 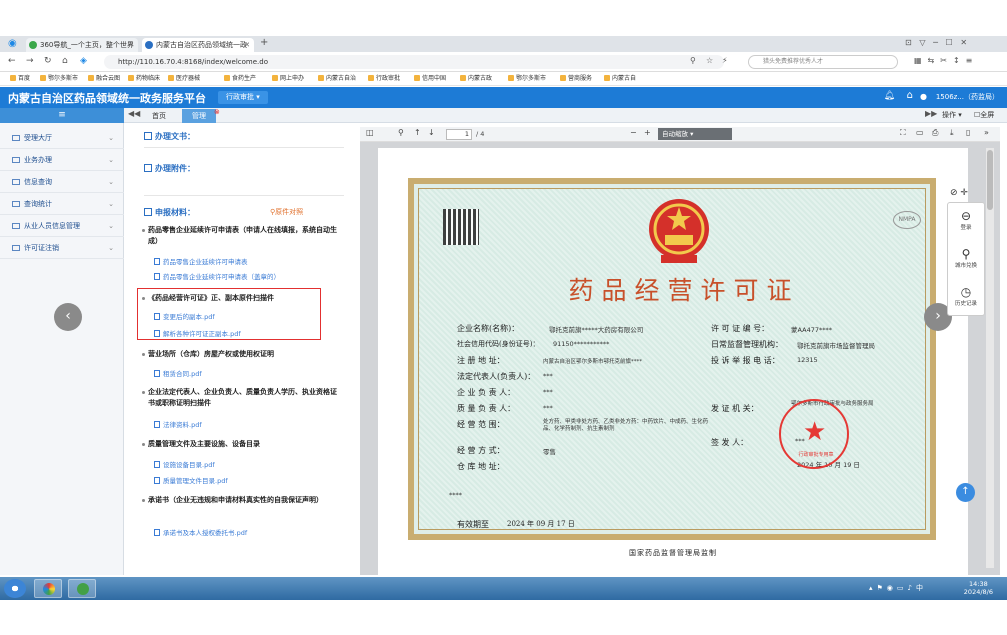 What do you see at coordinates (240, 78) in the screenshot?
I see `bookmark-item: 食药生产` at bounding box center [240, 78].